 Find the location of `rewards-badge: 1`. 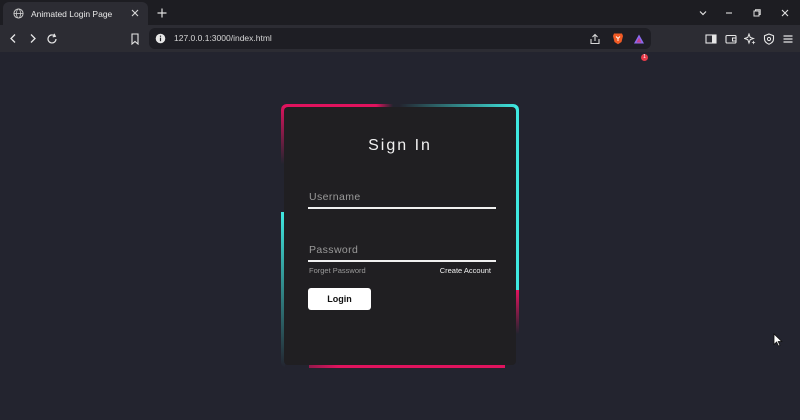

rewards-badge: 1 is located at coordinates (644, 57).